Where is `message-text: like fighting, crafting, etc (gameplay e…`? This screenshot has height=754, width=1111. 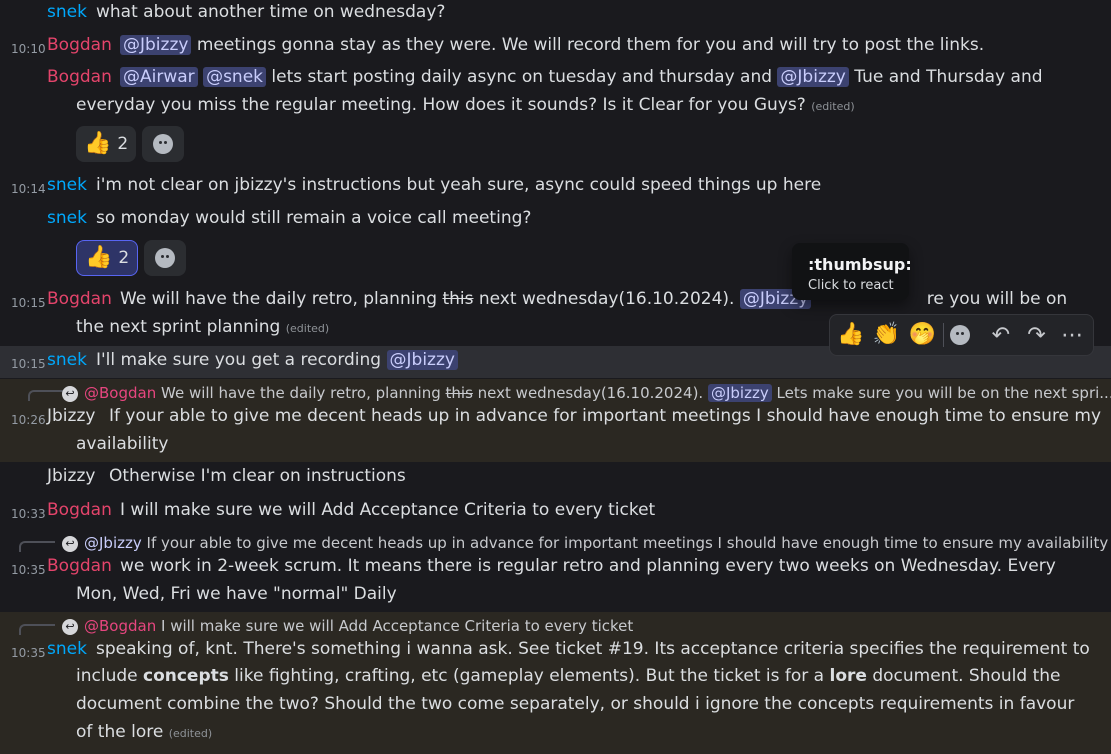
message-text: like fighting, crafting, etc (gameplay e… is located at coordinates (529, 676).